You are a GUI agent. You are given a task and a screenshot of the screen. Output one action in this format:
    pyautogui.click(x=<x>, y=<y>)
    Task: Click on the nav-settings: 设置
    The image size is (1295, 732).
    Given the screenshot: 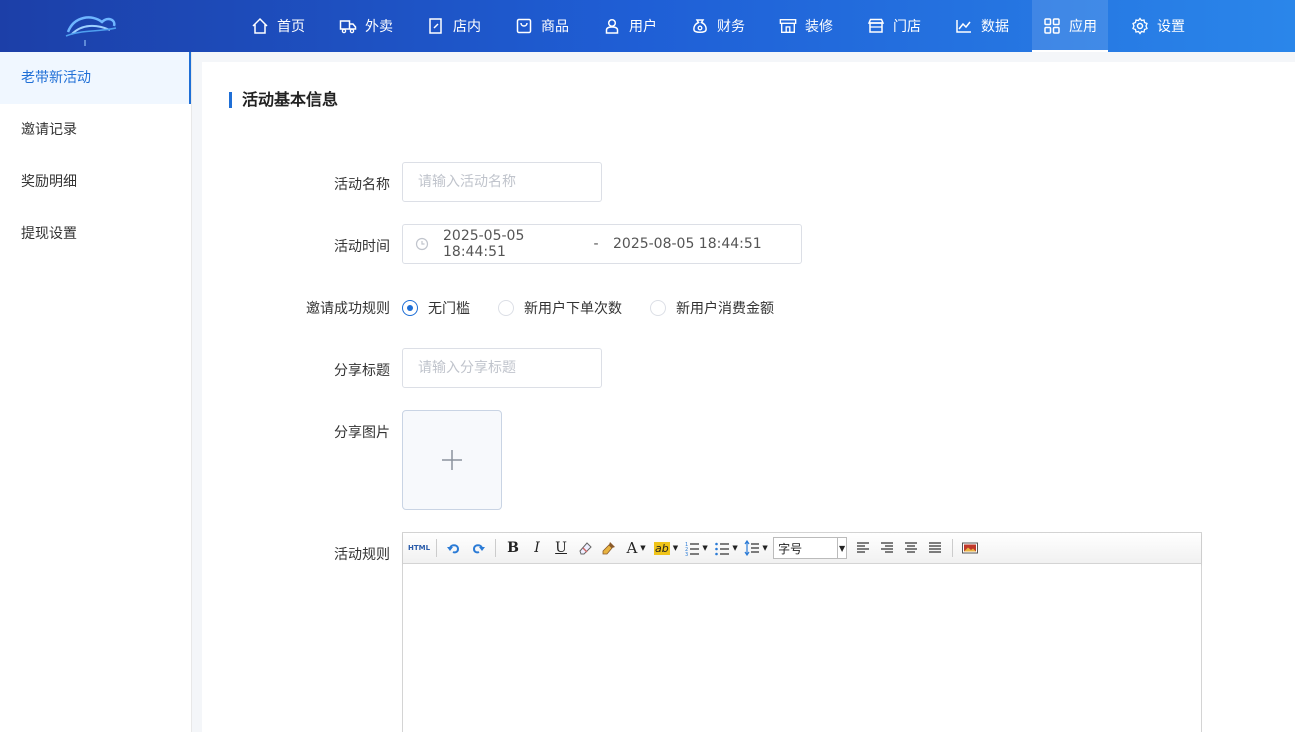 What is the action you would take?
    pyautogui.click(x=1158, y=26)
    